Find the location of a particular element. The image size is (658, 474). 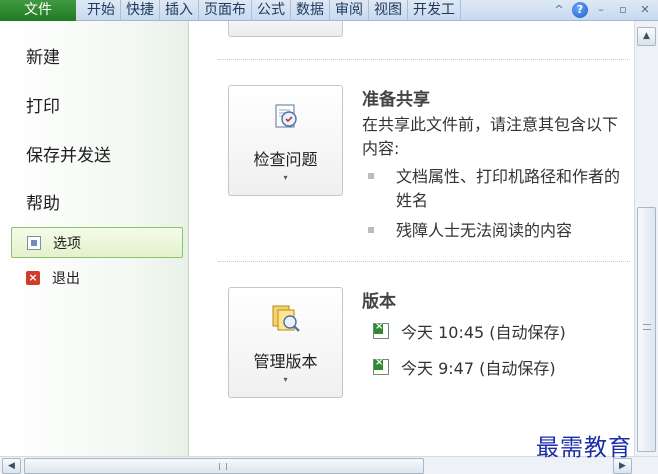

exit-icon: × is located at coordinates (33, 277).